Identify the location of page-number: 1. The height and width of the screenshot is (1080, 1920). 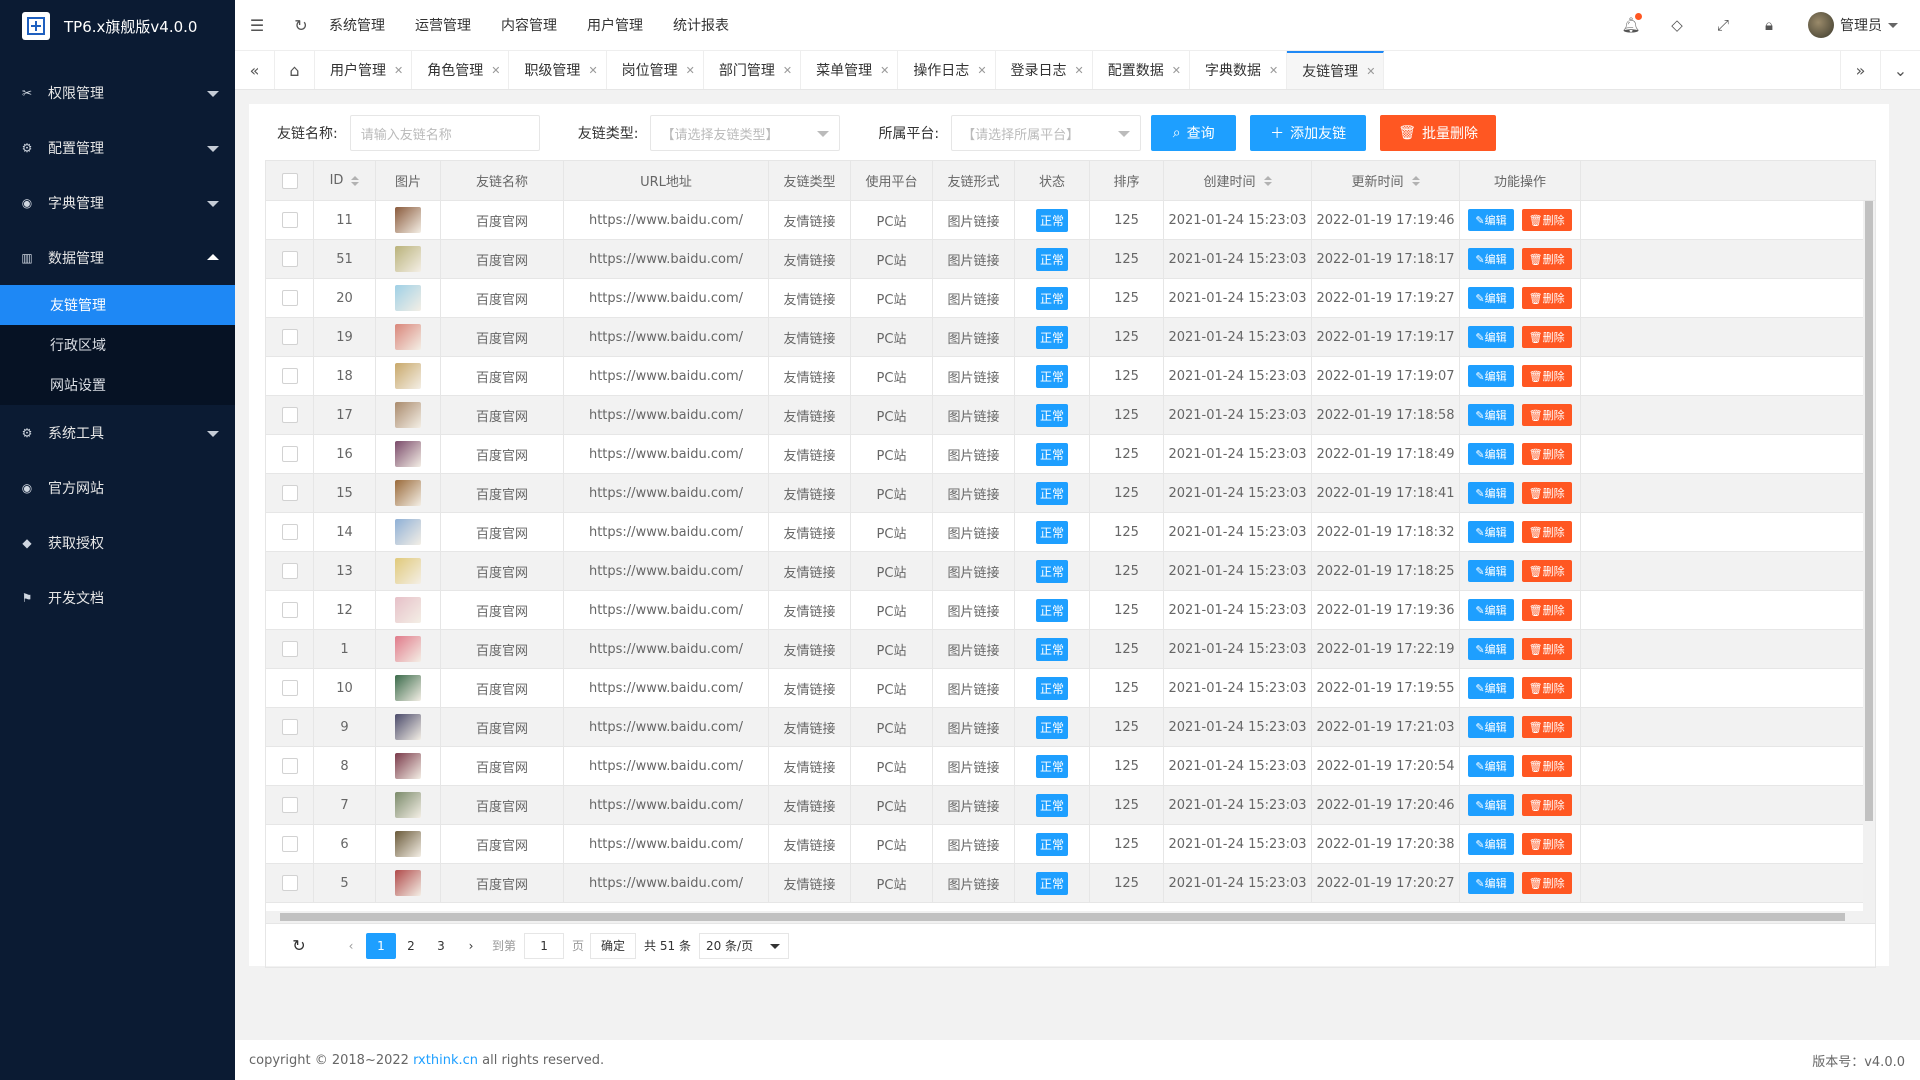
(381, 945).